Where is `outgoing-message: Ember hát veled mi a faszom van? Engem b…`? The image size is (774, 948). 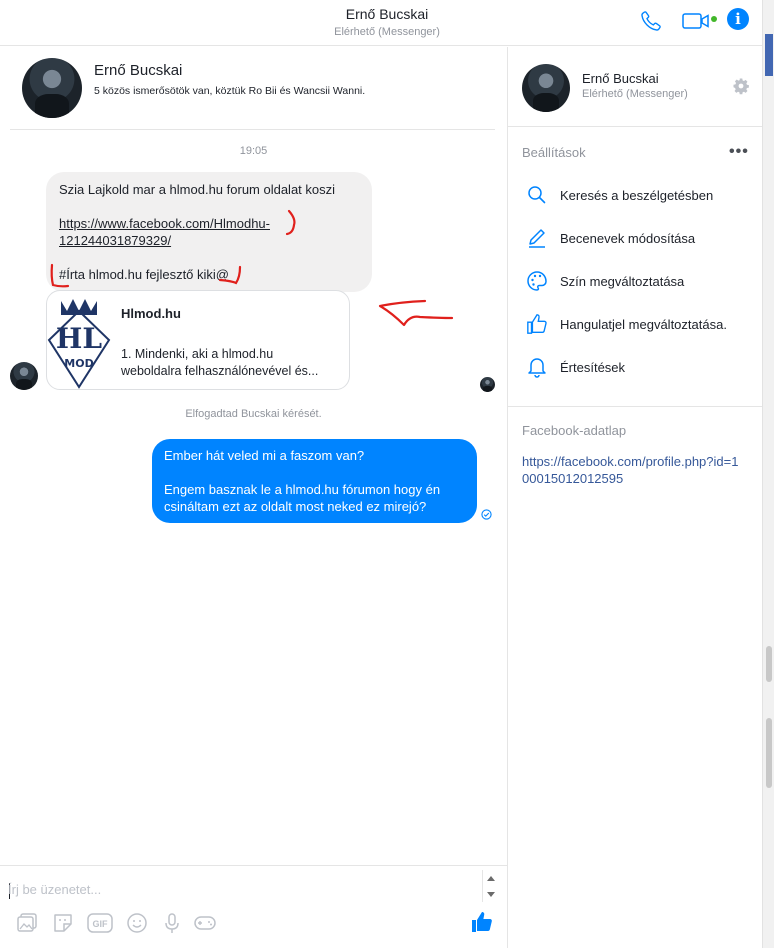 outgoing-message: Ember hát veled mi a faszom van? Engem b… is located at coordinates (314, 481).